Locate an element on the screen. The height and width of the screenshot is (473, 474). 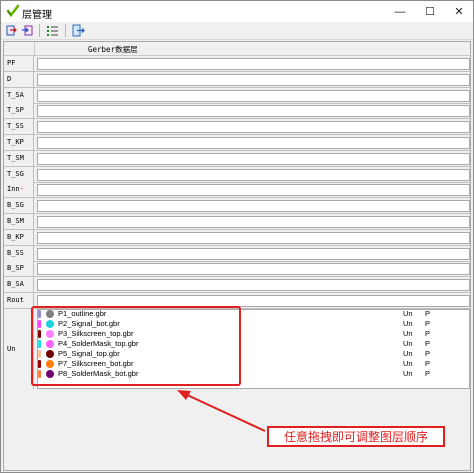
layer-row: B_SP is located at coordinates (237, 269).